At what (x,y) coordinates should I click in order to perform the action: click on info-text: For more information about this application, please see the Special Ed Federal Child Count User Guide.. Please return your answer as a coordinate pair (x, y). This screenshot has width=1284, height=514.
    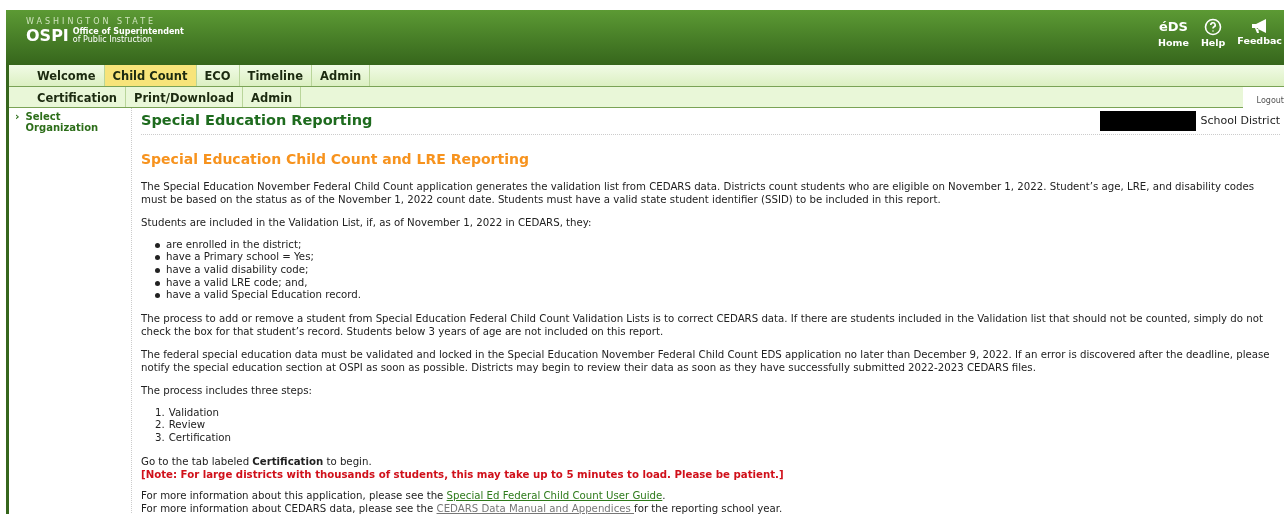
    Looking at the image, I should click on (404, 495).